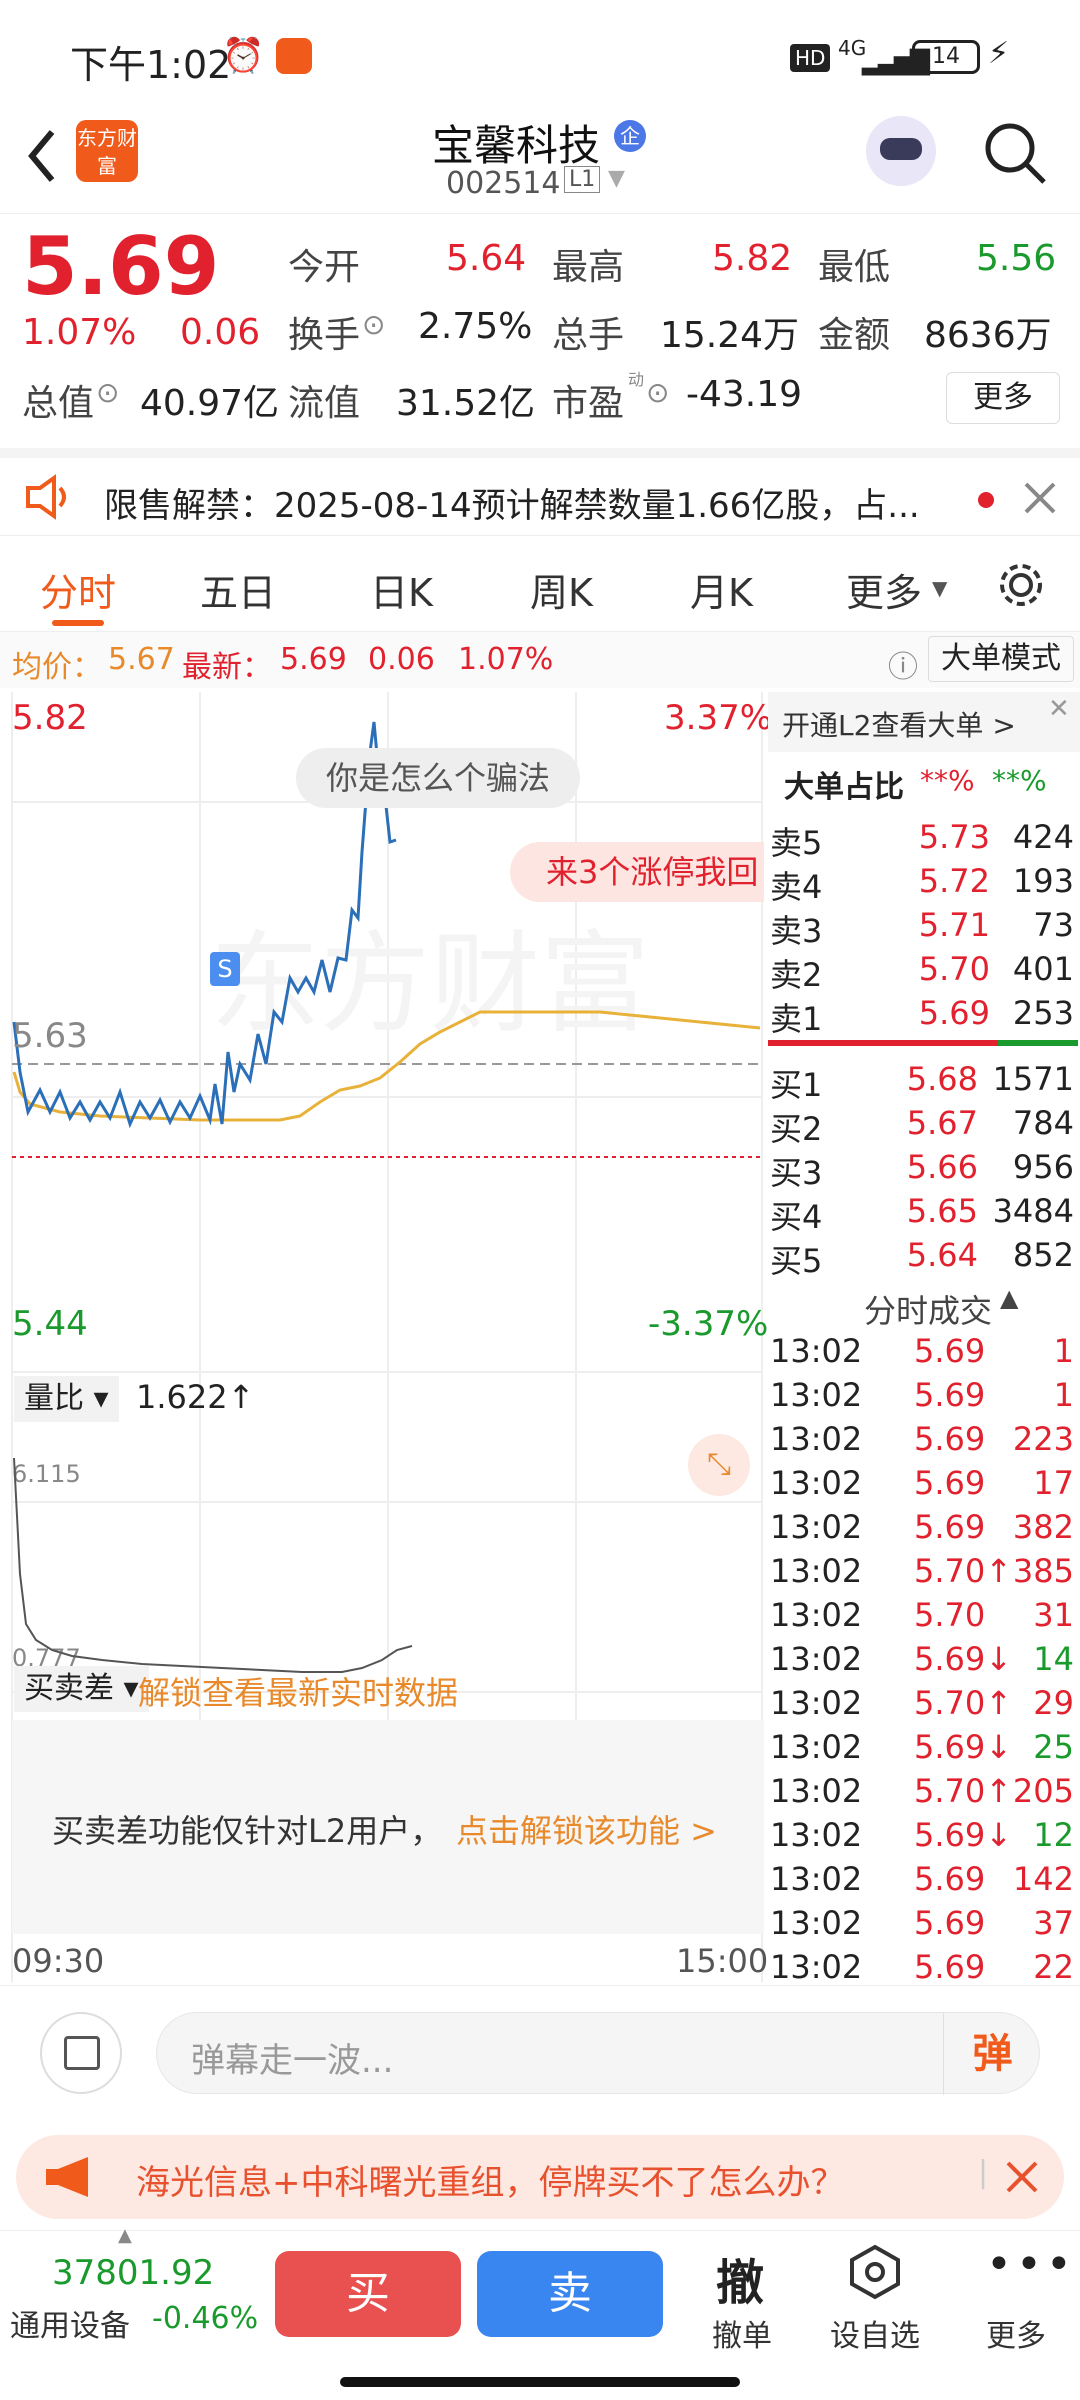 This screenshot has height=2400, width=1080. I want to click on help-icon: ⓘ, so click(903, 664).